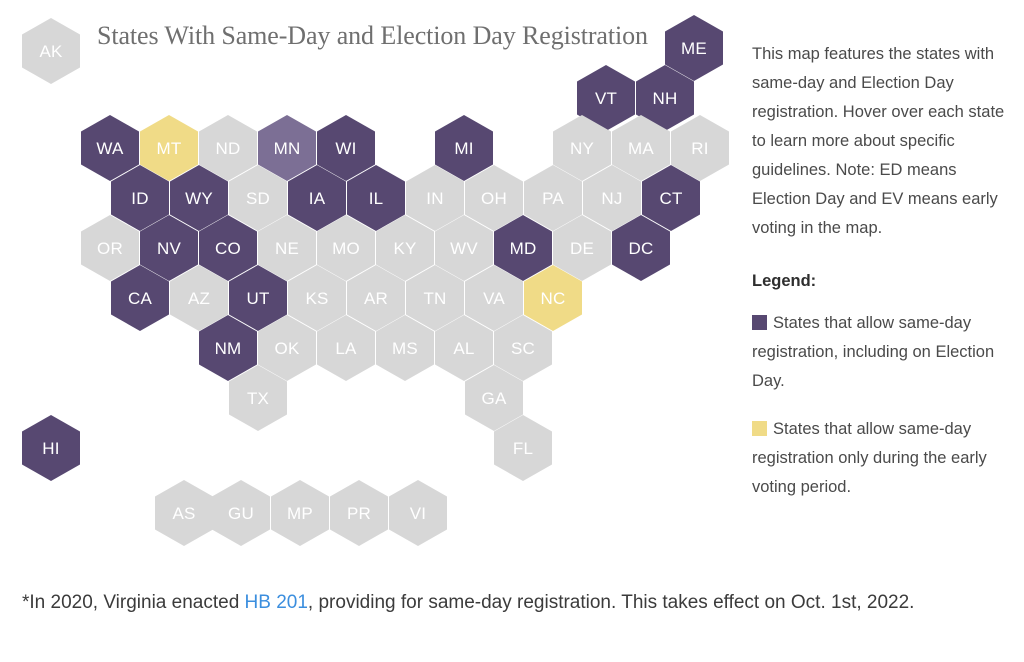 The width and height of the screenshot is (1024, 662). Describe the element at coordinates (287, 348) in the screenshot. I see `hex-state-label: OK` at that location.